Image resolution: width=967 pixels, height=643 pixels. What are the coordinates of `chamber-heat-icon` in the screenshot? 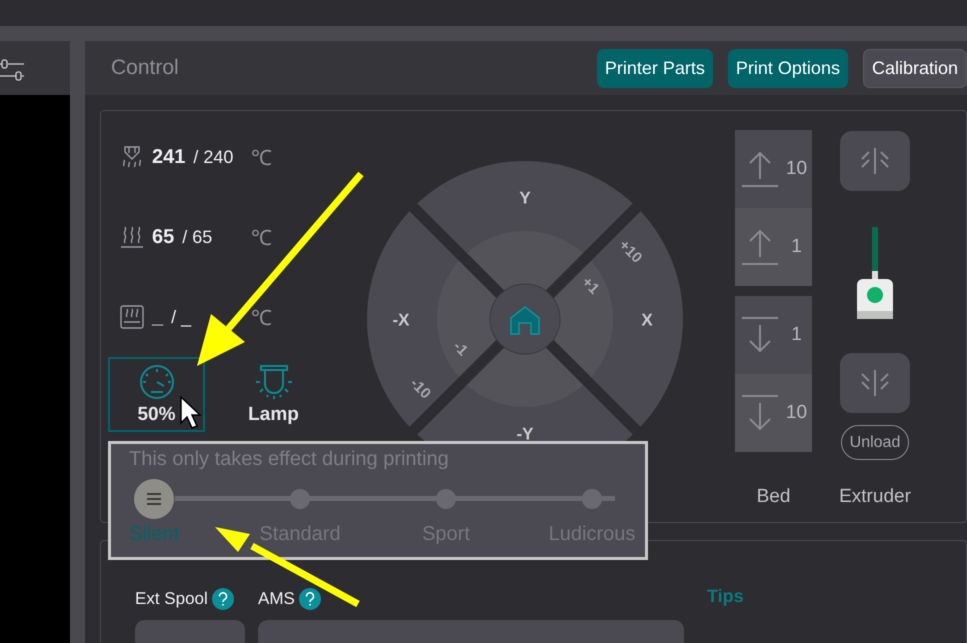 It's located at (132, 317).